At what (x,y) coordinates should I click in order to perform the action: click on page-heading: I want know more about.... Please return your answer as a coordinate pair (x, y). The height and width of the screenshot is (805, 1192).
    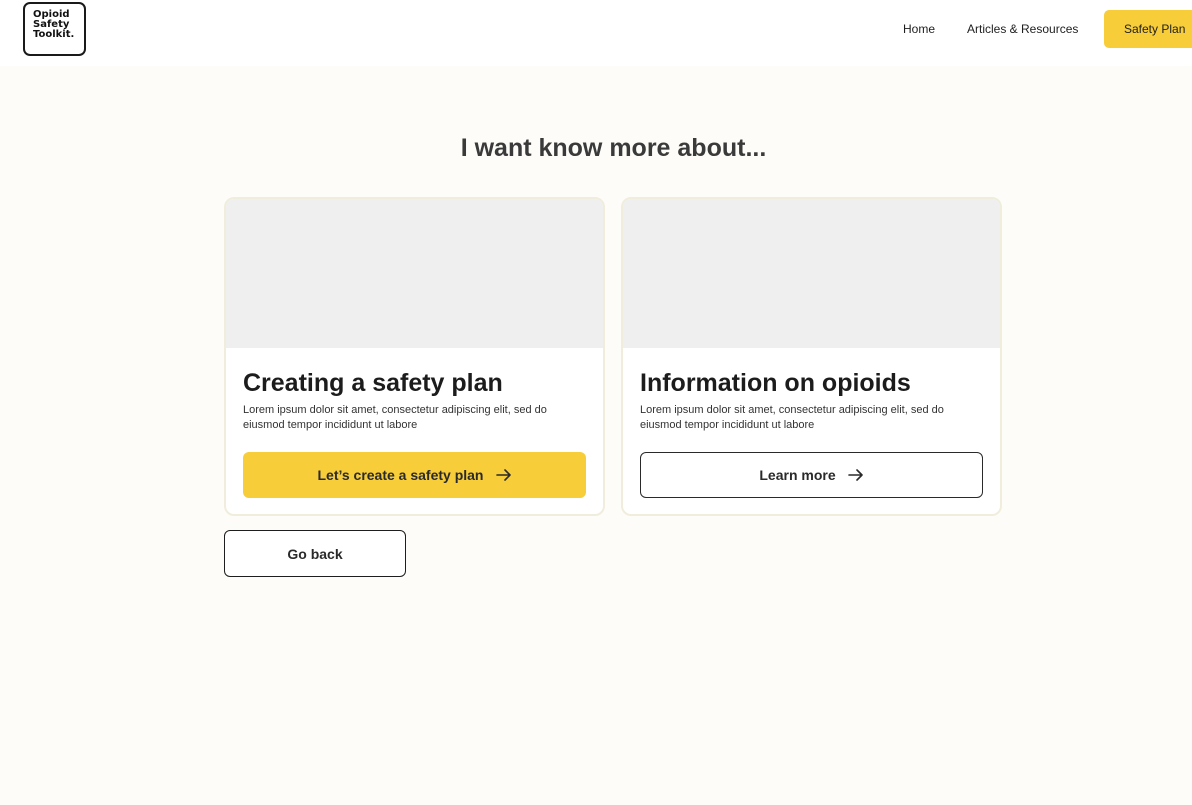
    Looking at the image, I should click on (613, 148).